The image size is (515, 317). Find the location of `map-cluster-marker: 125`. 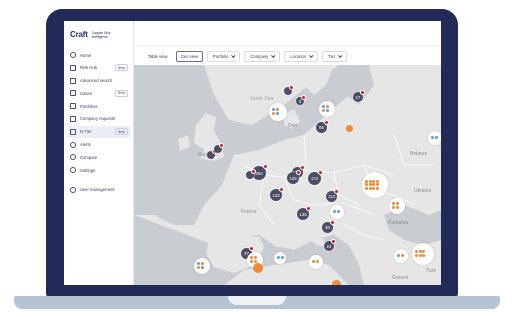

map-cluster-marker: 125 is located at coordinates (294, 177).